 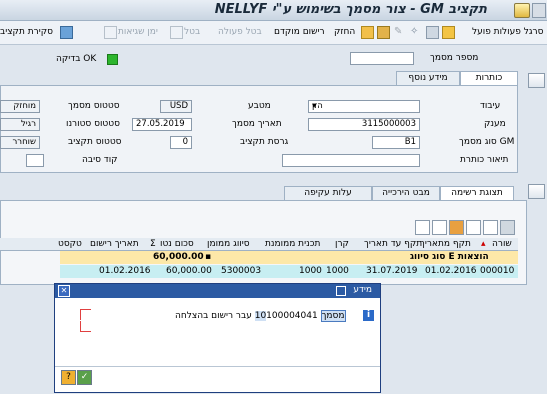 I want to click on grant-field: 3115000003, so click(x=364, y=124).